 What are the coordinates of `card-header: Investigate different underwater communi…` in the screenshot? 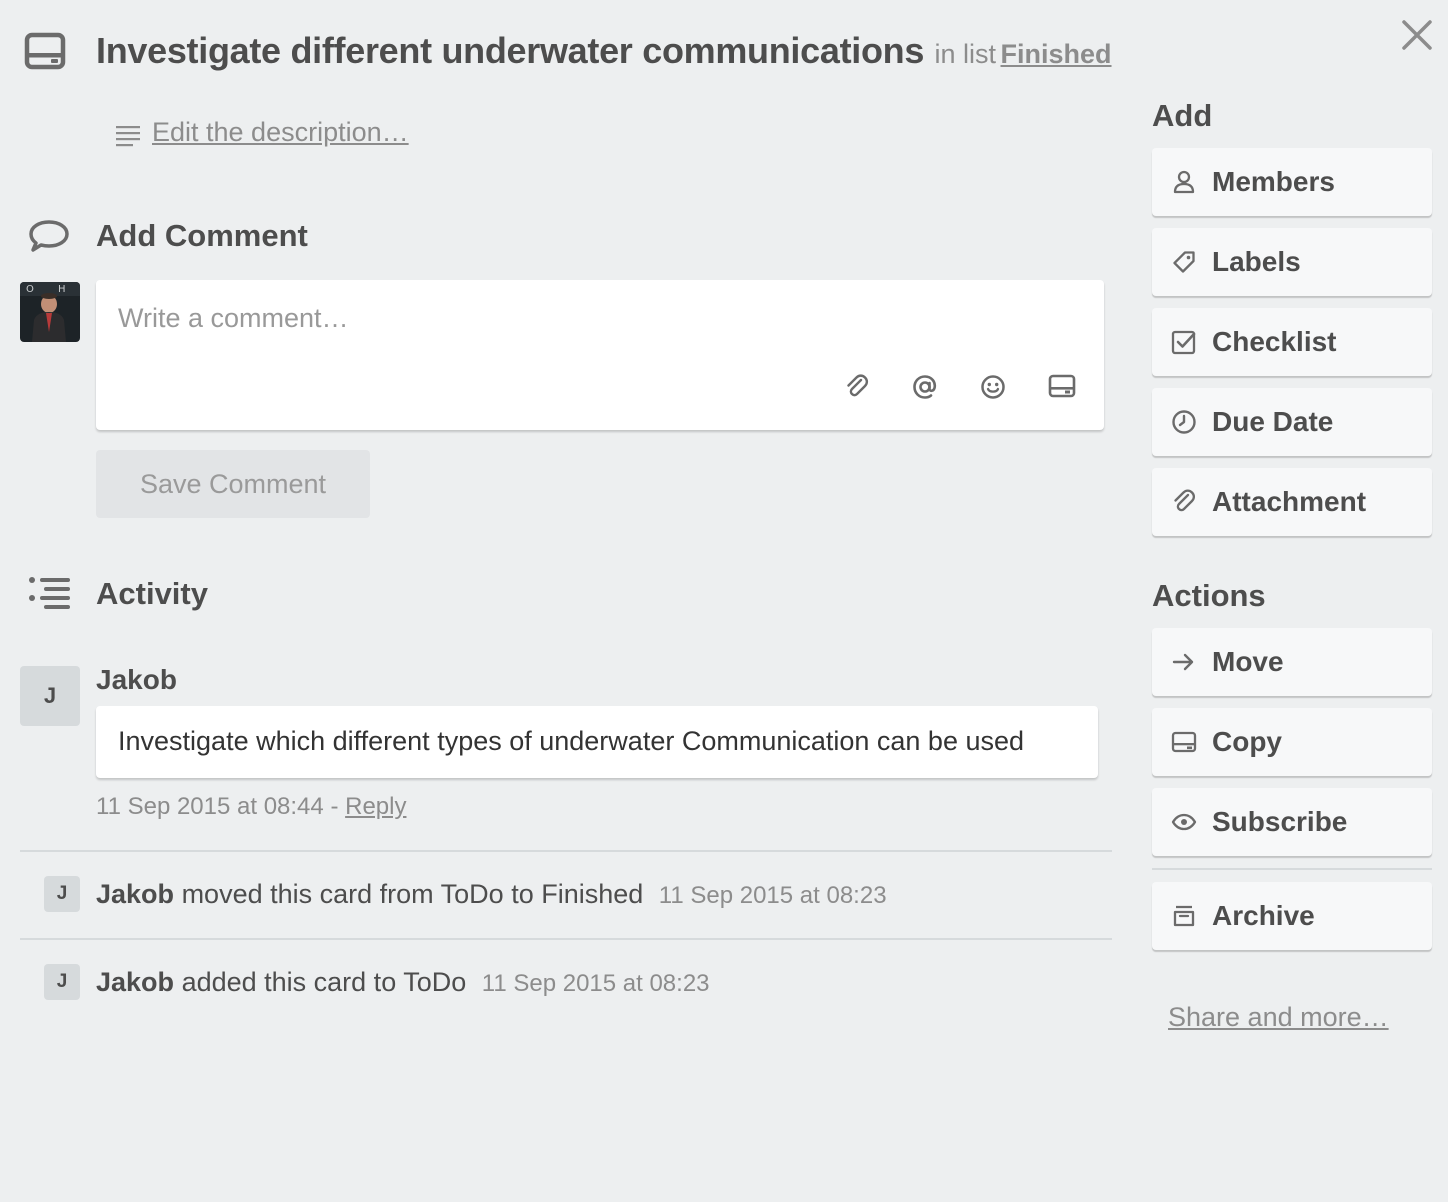 It's located at (604, 51).